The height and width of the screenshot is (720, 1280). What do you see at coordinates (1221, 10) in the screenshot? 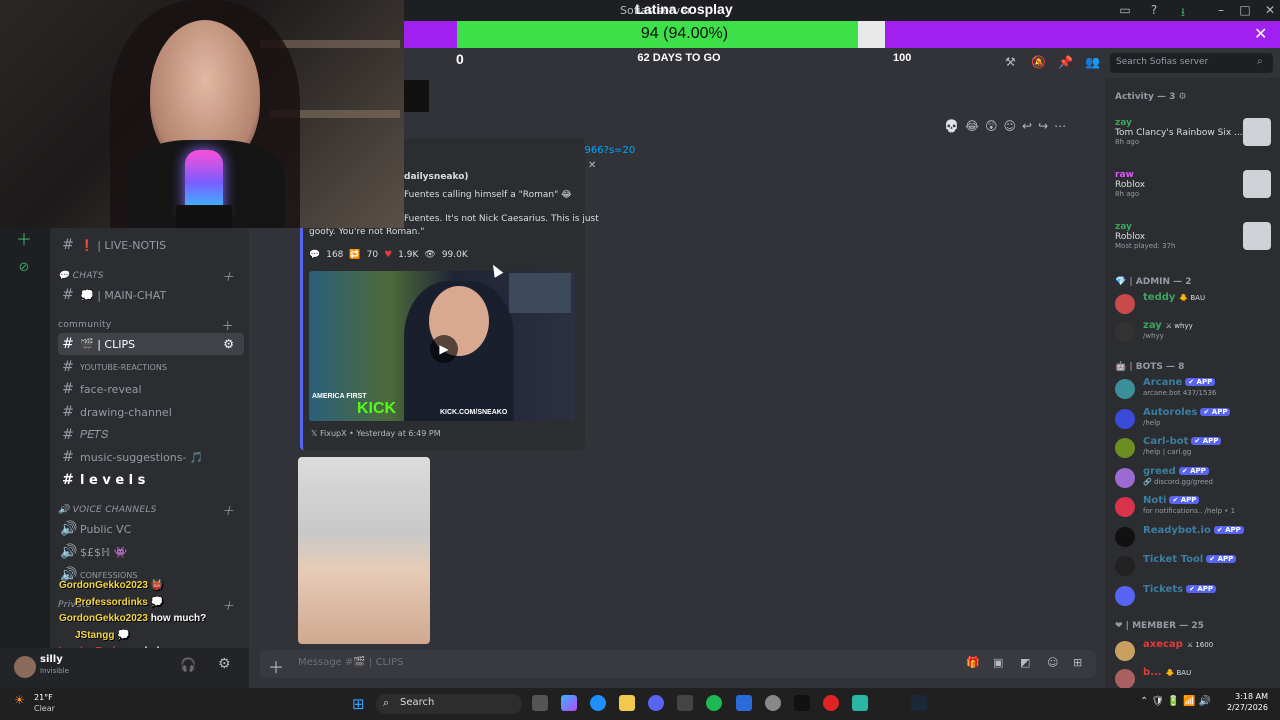
I see `minimize-button: –` at bounding box center [1221, 10].